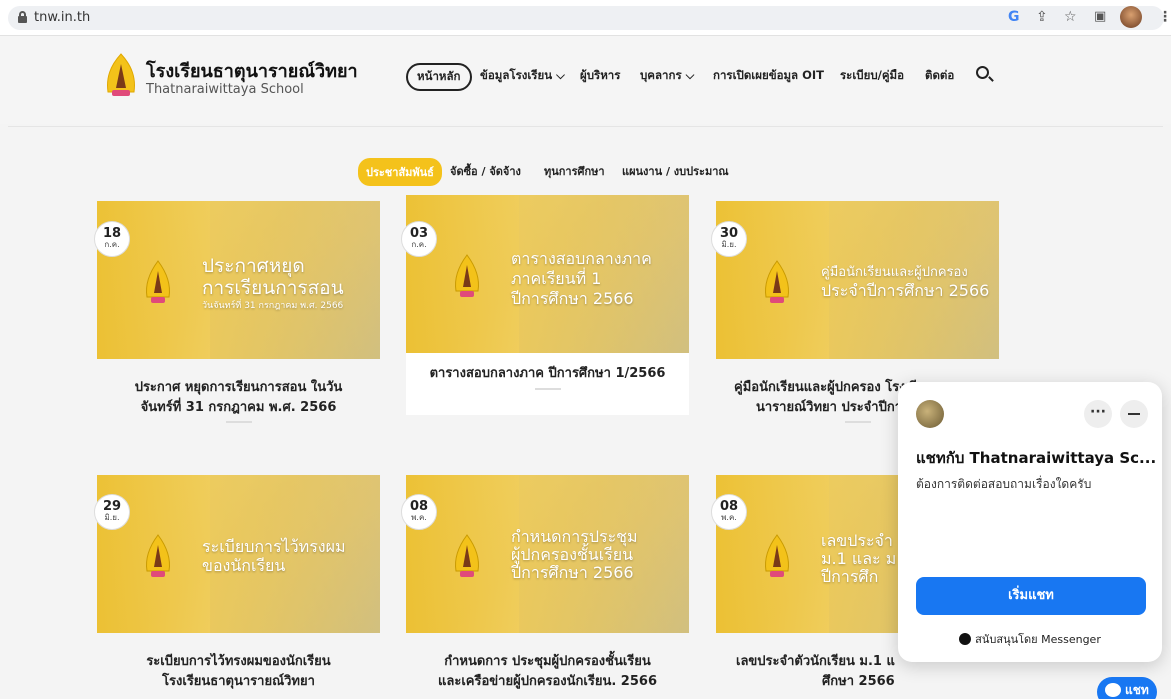 This screenshot has height=699, width=1171. I want to click on more-options-icon: ···, so click(1098, 414).